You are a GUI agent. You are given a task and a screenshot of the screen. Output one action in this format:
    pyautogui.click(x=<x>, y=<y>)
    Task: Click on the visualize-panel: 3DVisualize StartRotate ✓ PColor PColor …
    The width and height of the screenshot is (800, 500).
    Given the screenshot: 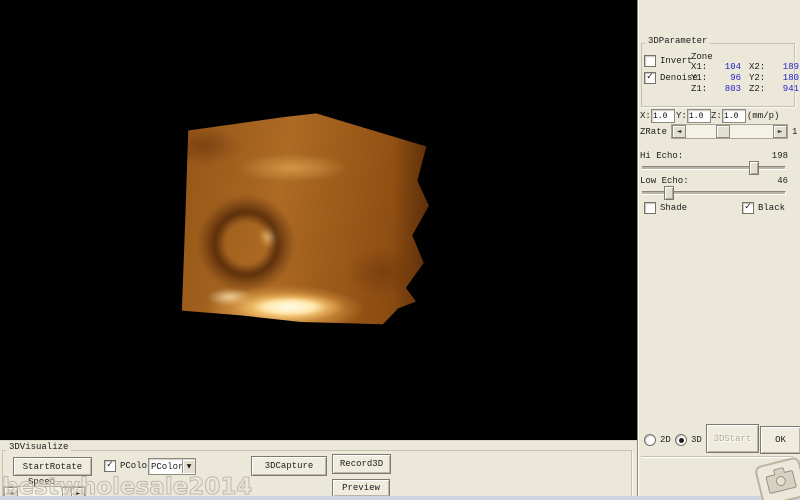 What is the action you would take?
    pyautogui.click(x=318, y=470)
    